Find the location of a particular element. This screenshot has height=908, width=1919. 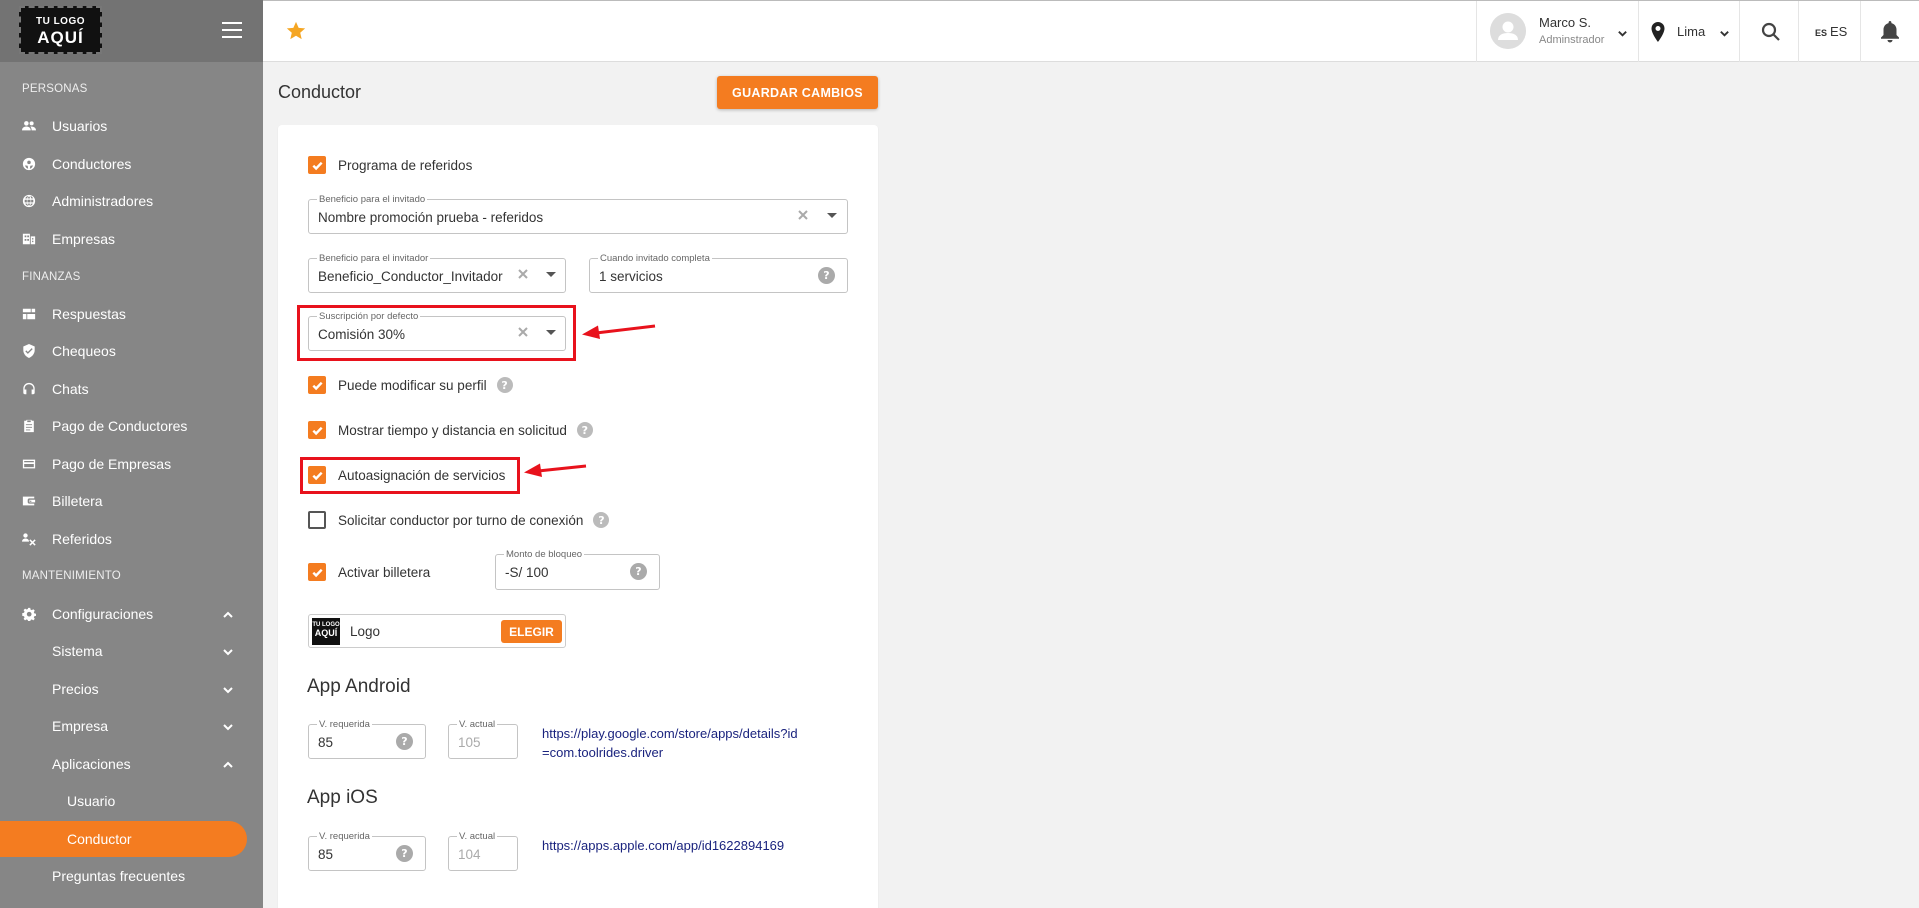

invitee-completes-input: Cuando invitado completa 1 servicios ? is located at coordinates (718, 273).